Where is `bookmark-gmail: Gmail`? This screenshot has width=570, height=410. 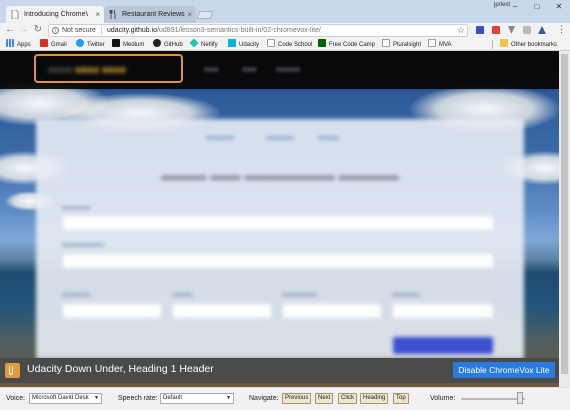
bookmark-gmail: Gmail is located at coordinates (53, 44).